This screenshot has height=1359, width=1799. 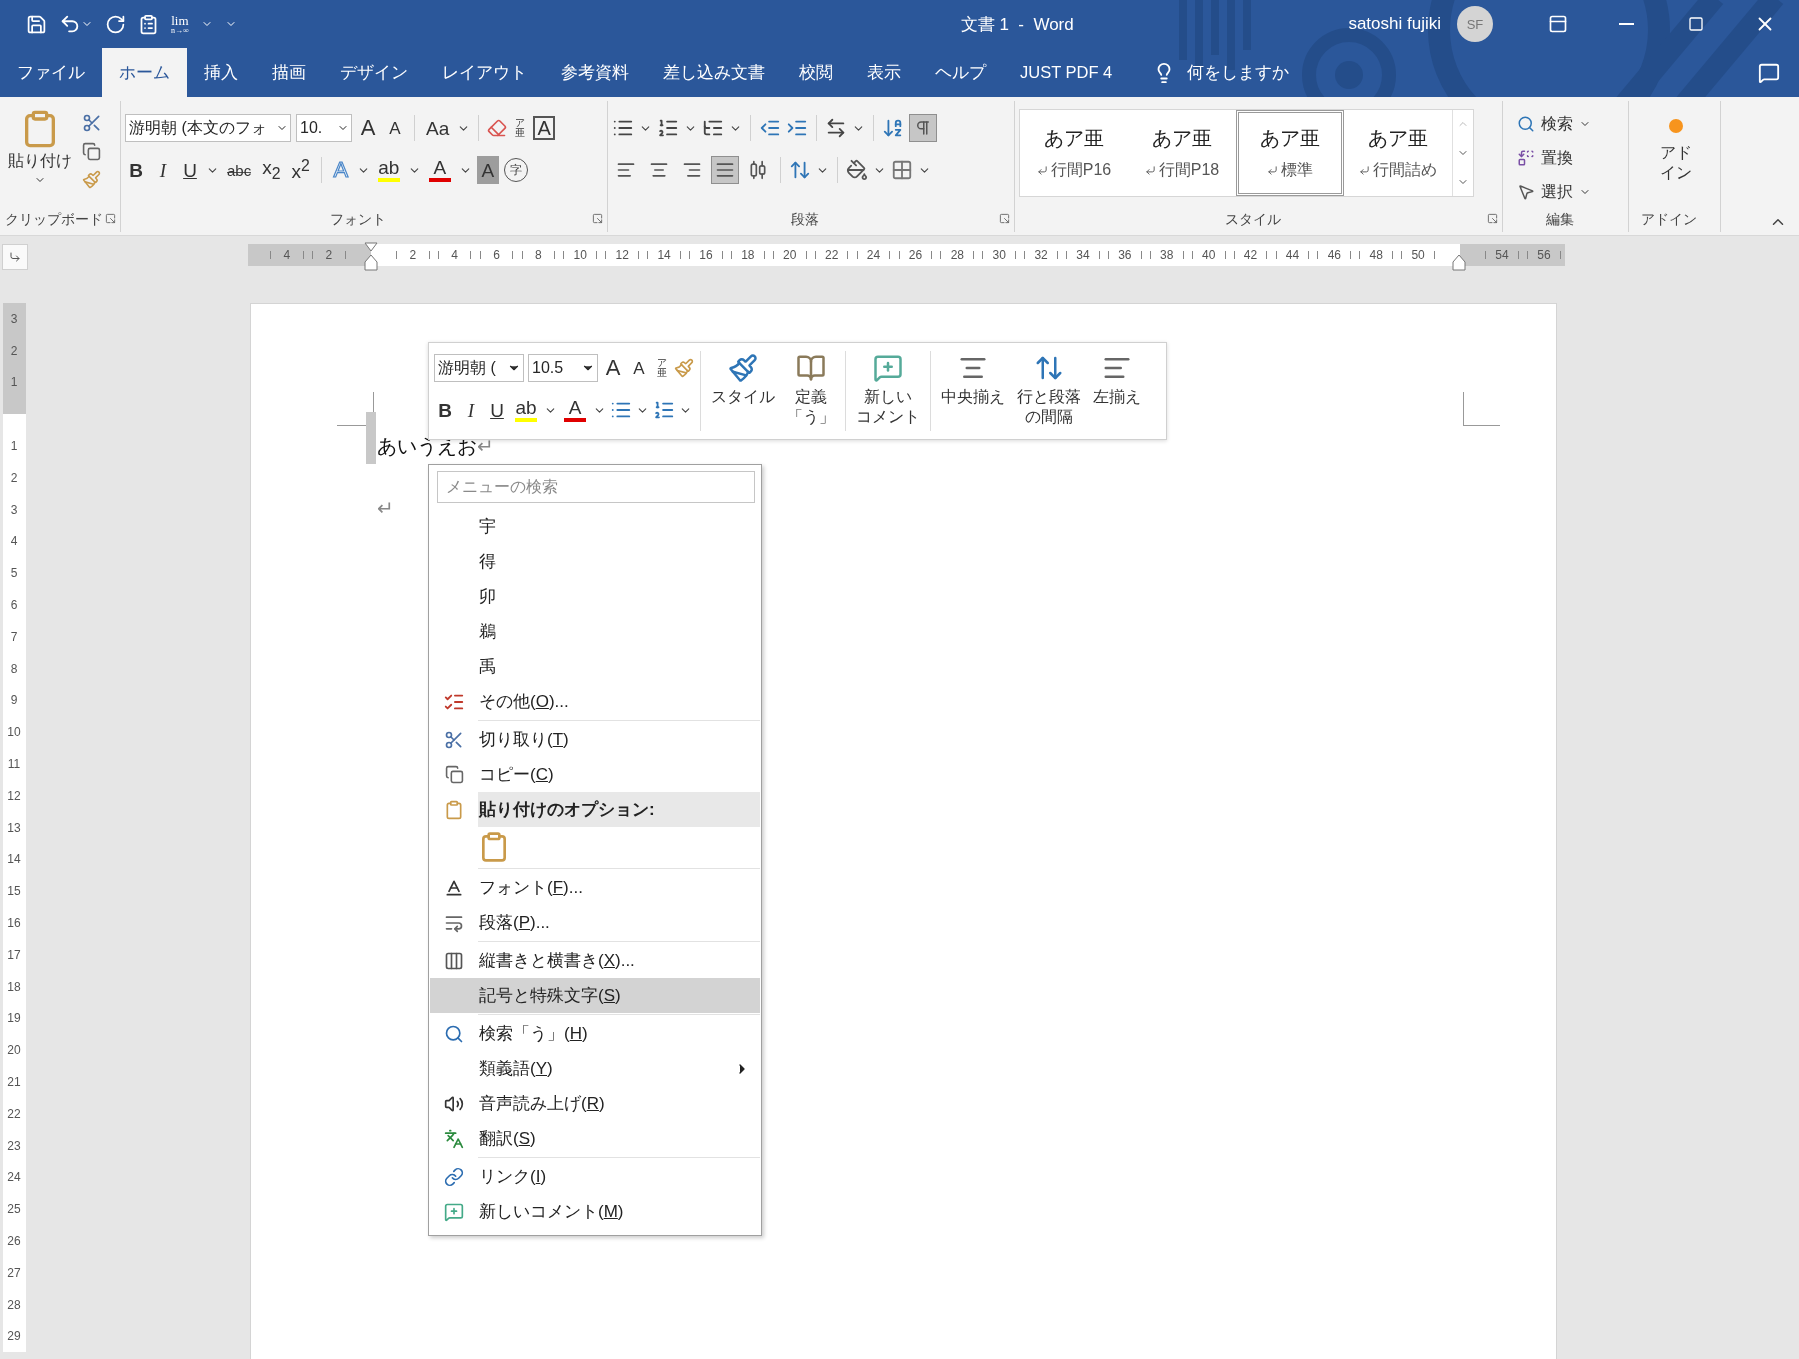 I want to click on menu-search-field: メニューの検索, so click(x=596, y=487).